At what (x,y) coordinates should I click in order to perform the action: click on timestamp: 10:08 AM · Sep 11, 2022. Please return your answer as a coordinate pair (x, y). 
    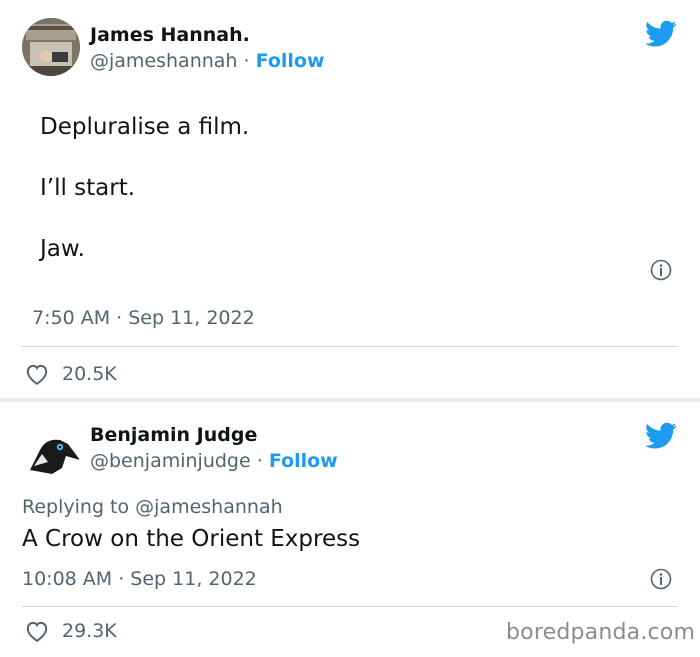
    Looking at the image, I should click on (139, 579).